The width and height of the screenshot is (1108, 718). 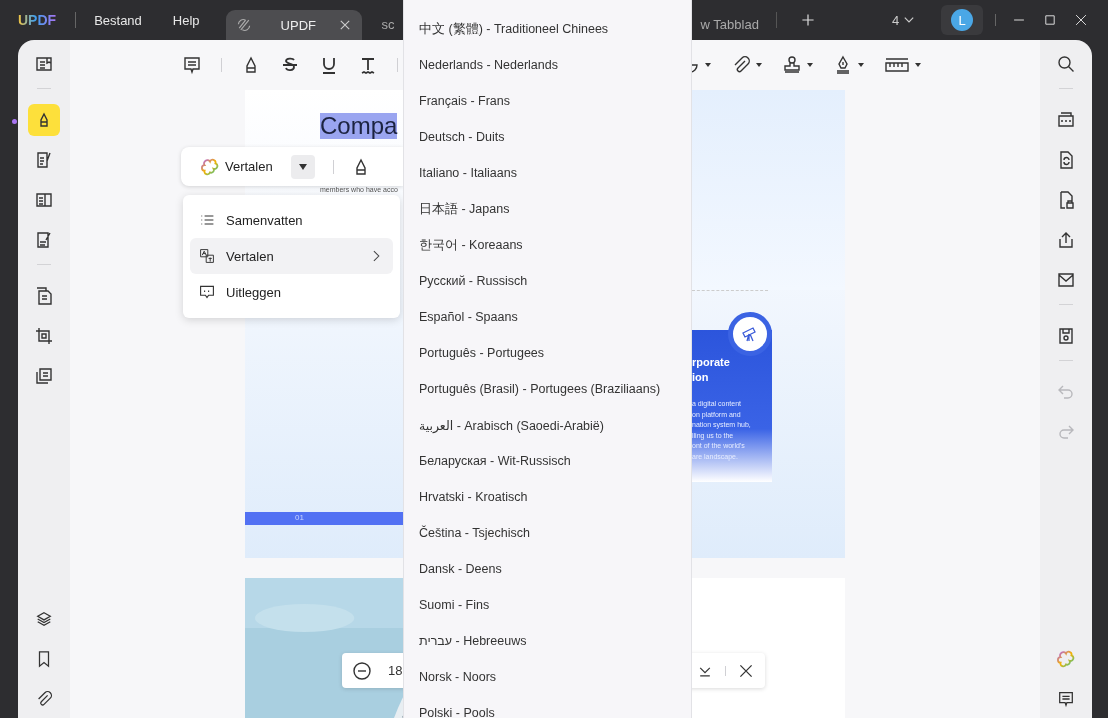 What do you see at coordinates (547, 281) in the screenshot?
I see `language-option: Русский - Russisch` at bounding box center [547, 281].